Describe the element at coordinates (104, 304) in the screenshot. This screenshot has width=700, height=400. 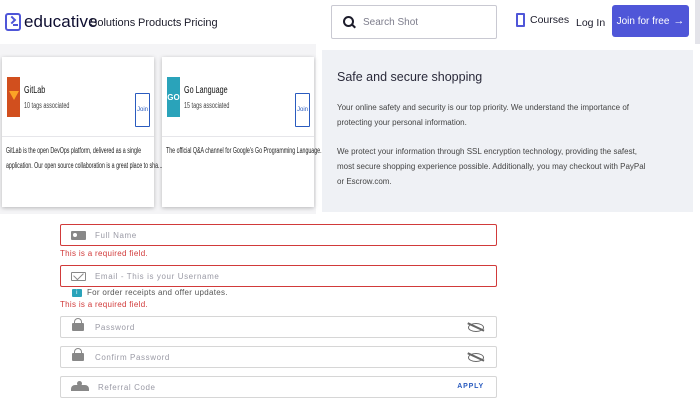
I see `email-error: This is a required field.` at that location.